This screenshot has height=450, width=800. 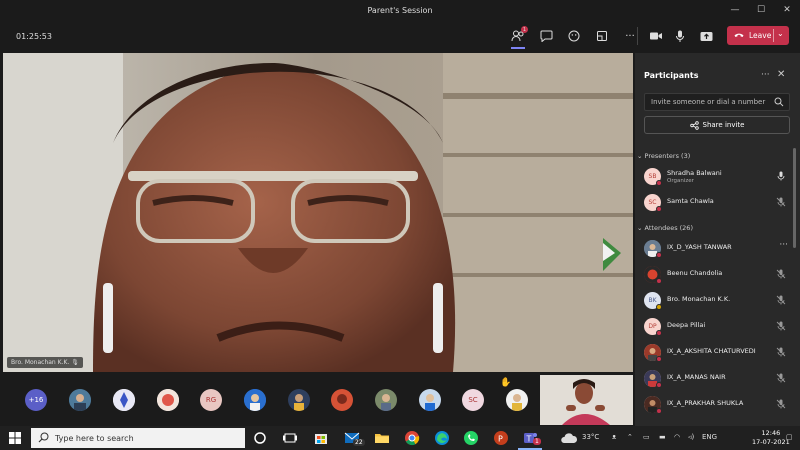 I want to click on rooms-button, so click(x=602, y=36).